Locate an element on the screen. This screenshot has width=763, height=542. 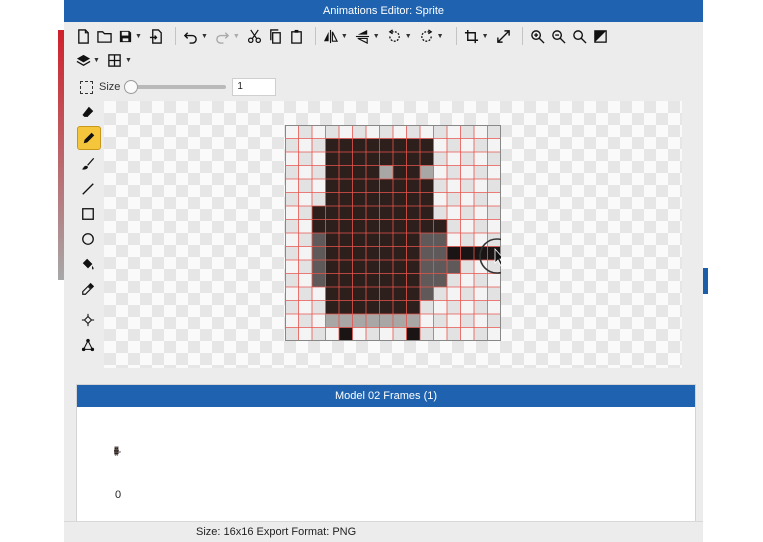
resize-icon is located at coordinates (504, 36).